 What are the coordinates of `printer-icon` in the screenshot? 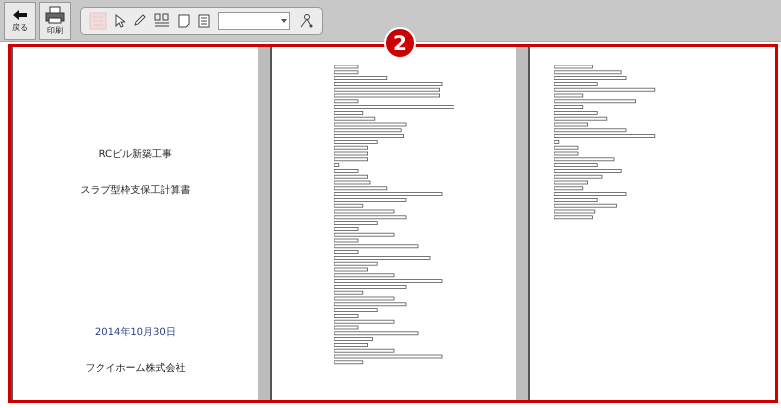 It's located at (55, 15).